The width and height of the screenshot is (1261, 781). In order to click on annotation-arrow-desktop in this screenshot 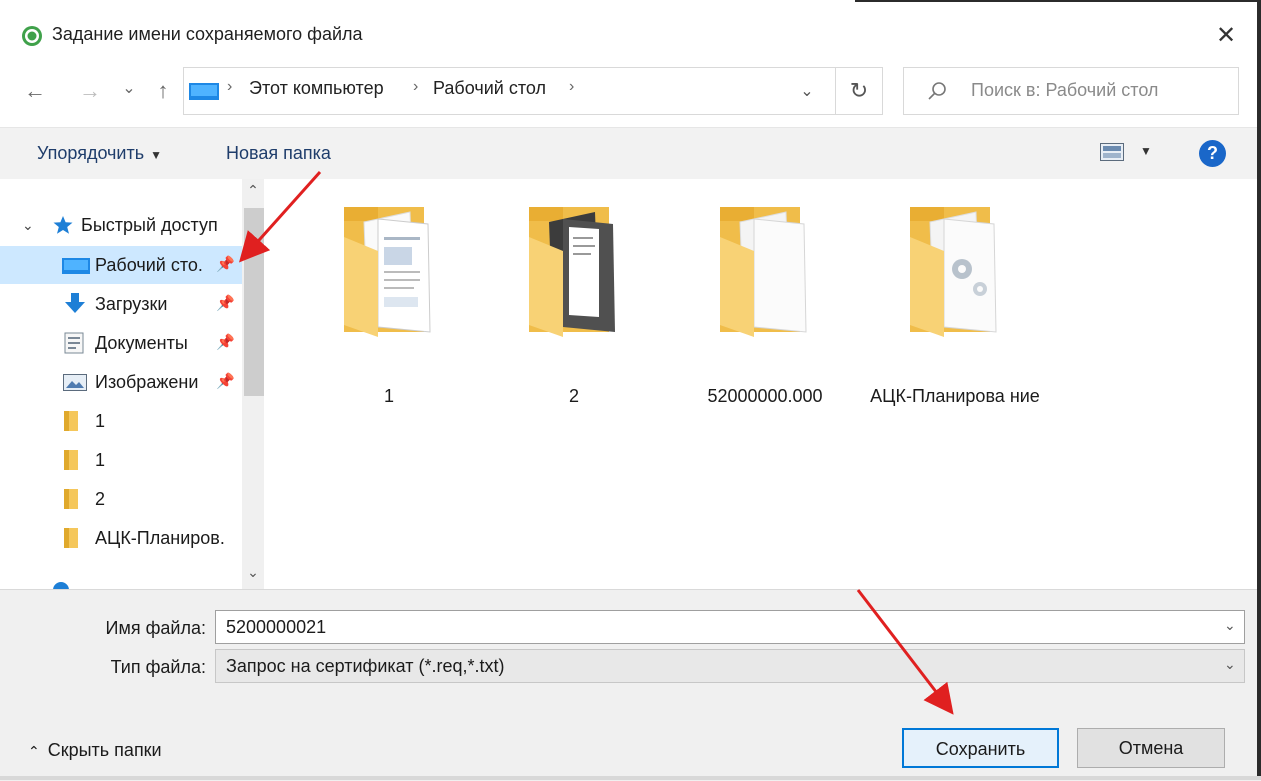, I will do `click(280, 216)`.